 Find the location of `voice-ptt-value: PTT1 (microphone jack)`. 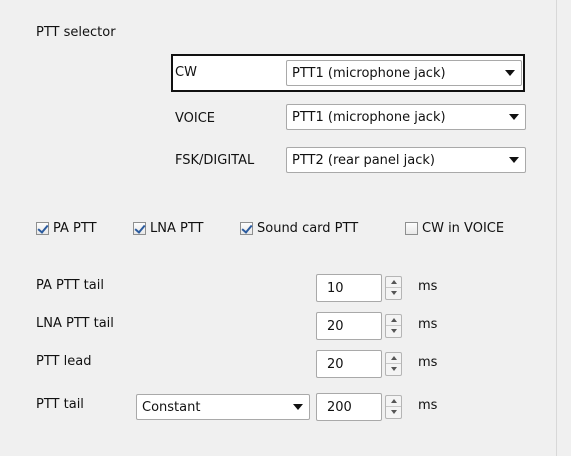

voice-ptt-value: PTT1 (microphone jack) is located at coordinates (369, 117).